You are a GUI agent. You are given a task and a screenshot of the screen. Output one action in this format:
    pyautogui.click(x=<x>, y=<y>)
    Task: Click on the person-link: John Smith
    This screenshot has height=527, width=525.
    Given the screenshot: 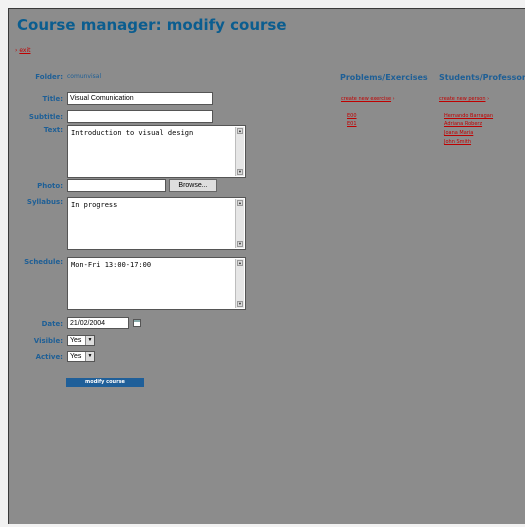 What is the action you would take?
    pyautogui.click(x=457, y=142)
    